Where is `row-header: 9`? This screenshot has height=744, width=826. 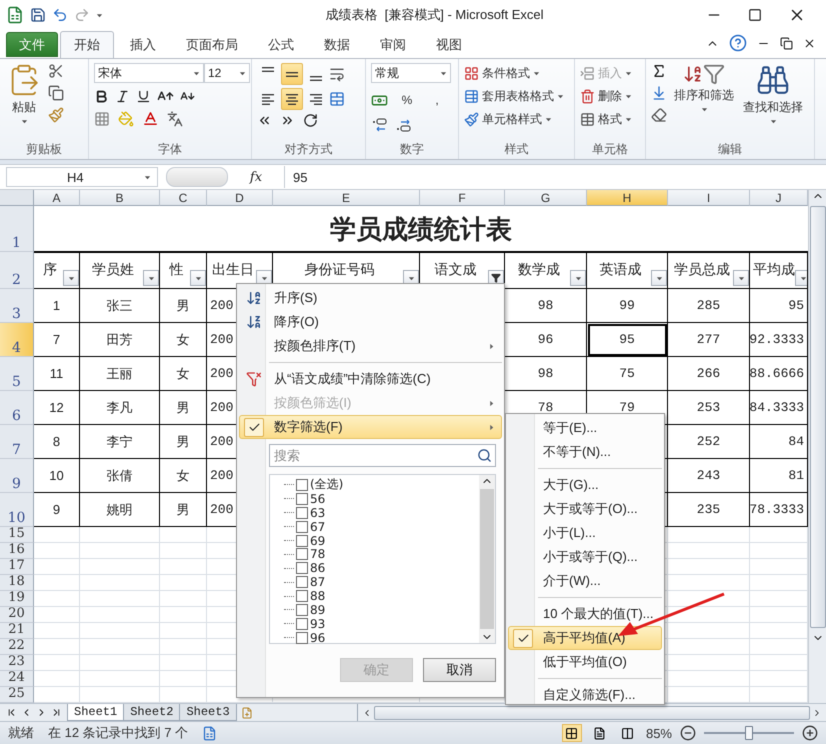 row-header: 9 is located at coordinates (17, 476).